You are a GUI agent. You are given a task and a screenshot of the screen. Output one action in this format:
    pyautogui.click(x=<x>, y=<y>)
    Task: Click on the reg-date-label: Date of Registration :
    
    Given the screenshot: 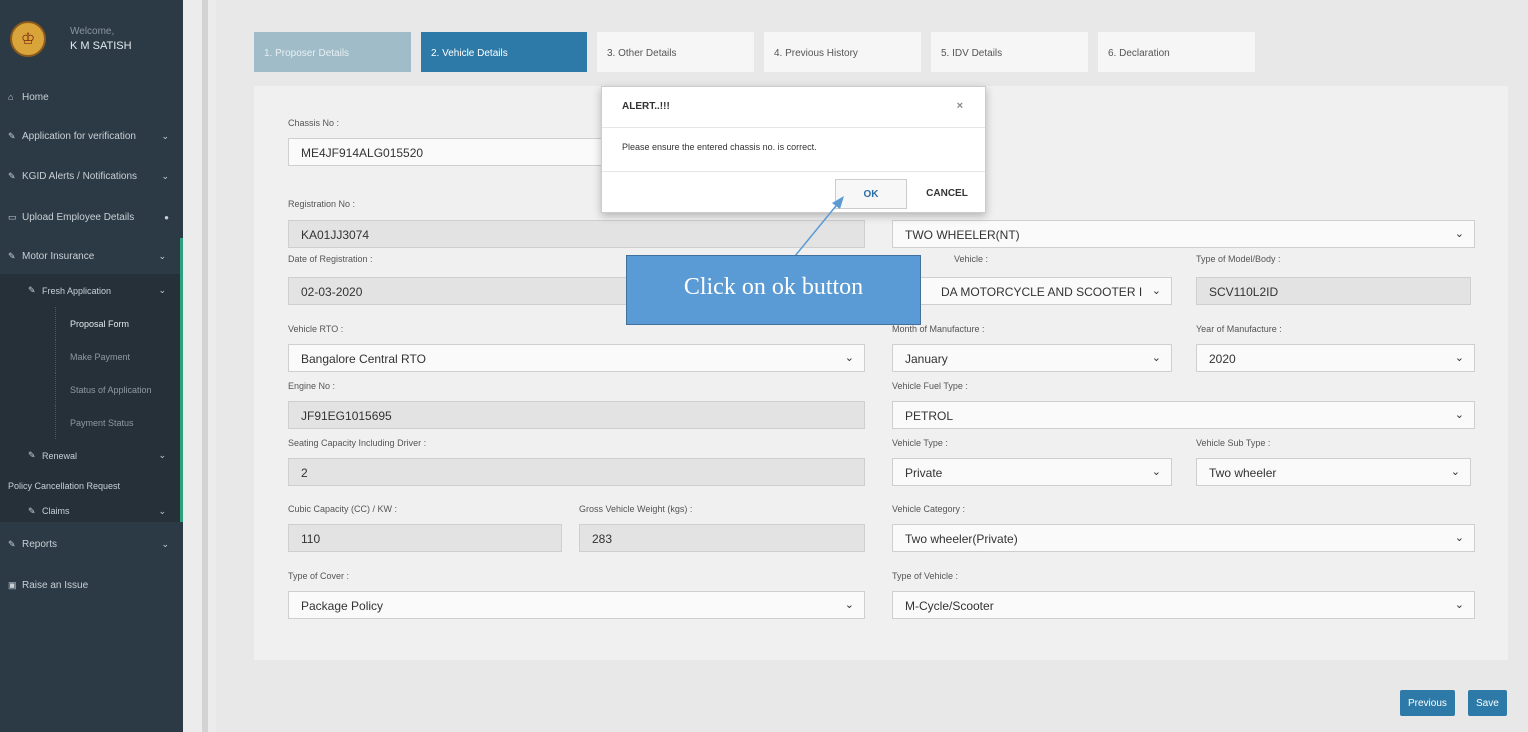 What is the action you would take?
    pyautogui.click(x=330, y=259)
    